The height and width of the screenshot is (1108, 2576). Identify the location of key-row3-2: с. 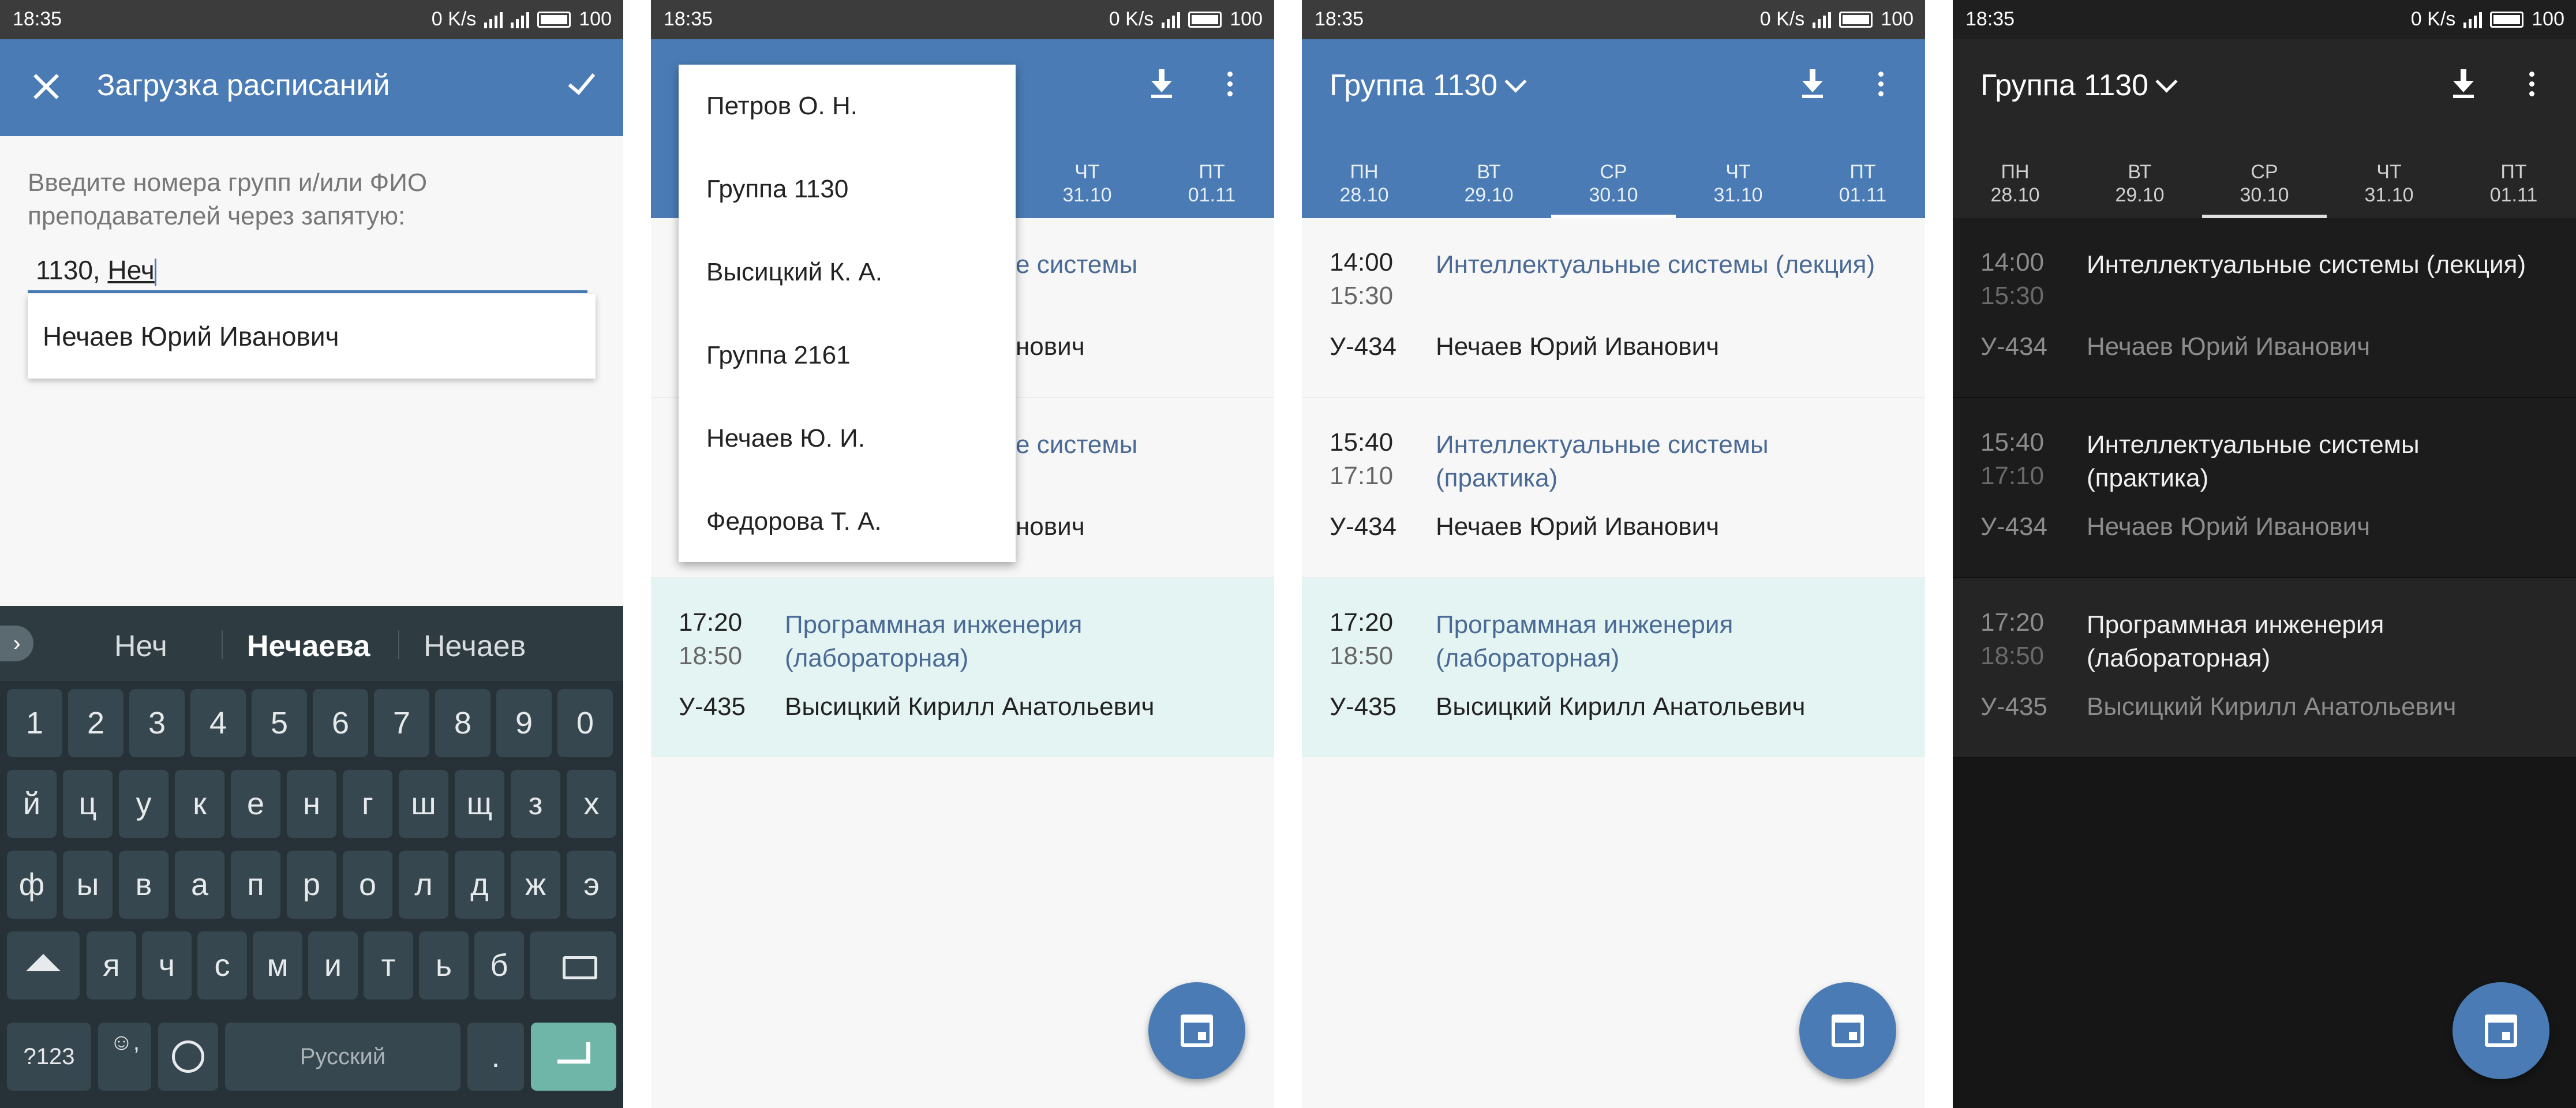
(222, 965).